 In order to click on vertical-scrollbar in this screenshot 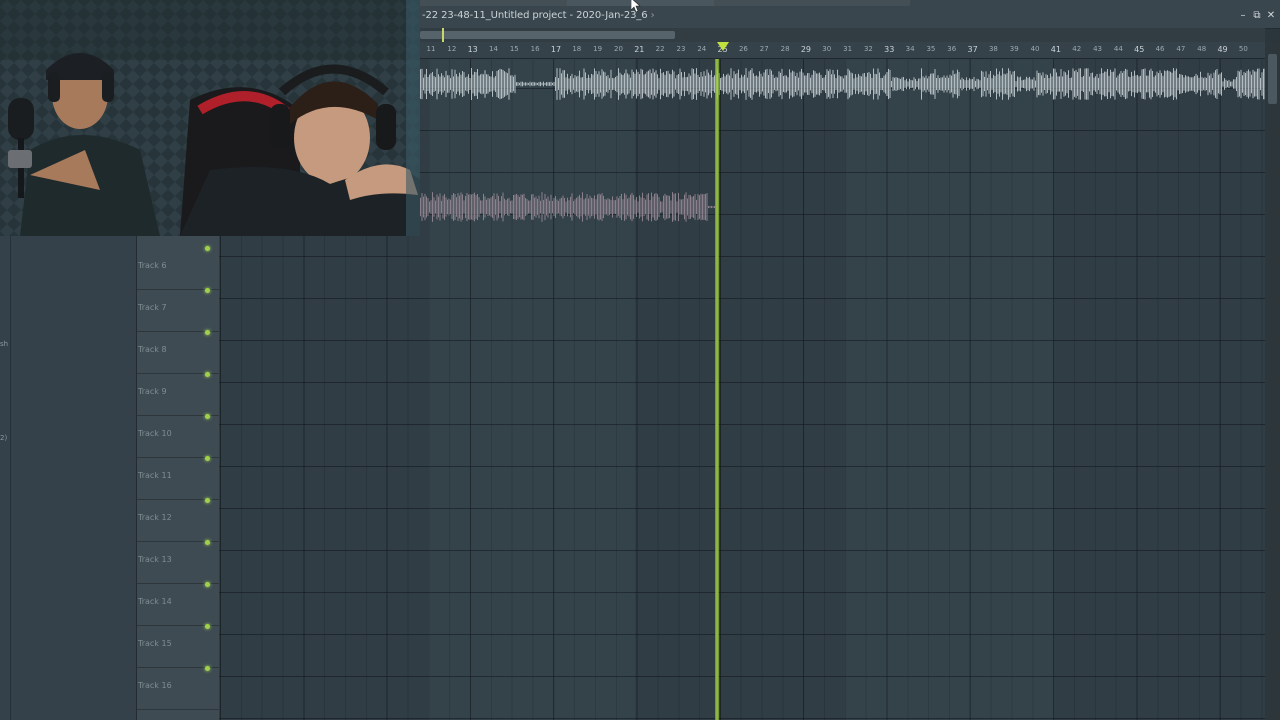, I will do `click(1272, 381)`.